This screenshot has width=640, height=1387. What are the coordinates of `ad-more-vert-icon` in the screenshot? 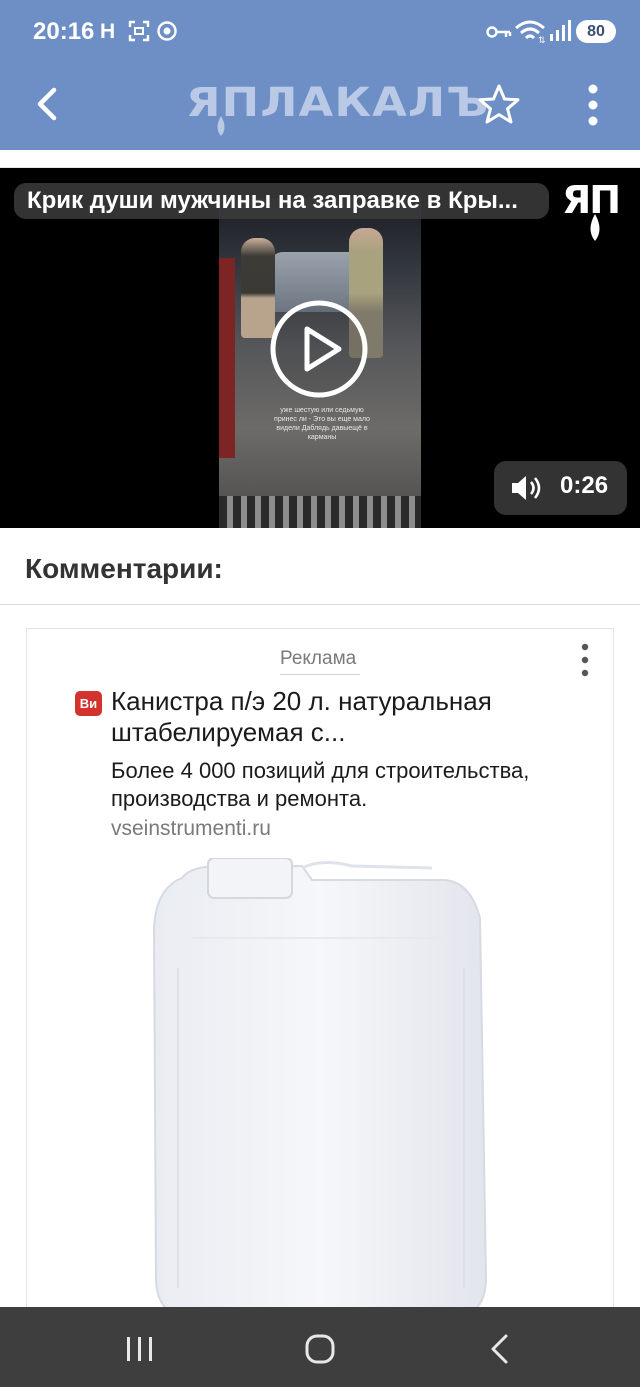 It's located at (585, 660).